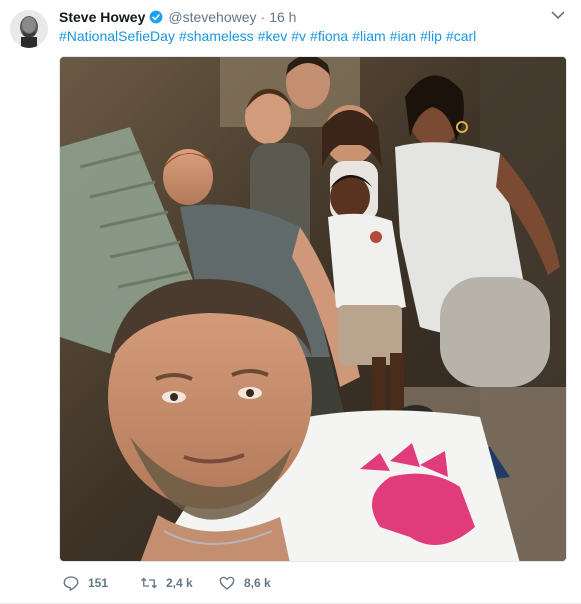 The image size is (581, 604). Describe the element at coordinates (216, 36) in the screenshot. I see `hashtag-link: #shameless` at that location.